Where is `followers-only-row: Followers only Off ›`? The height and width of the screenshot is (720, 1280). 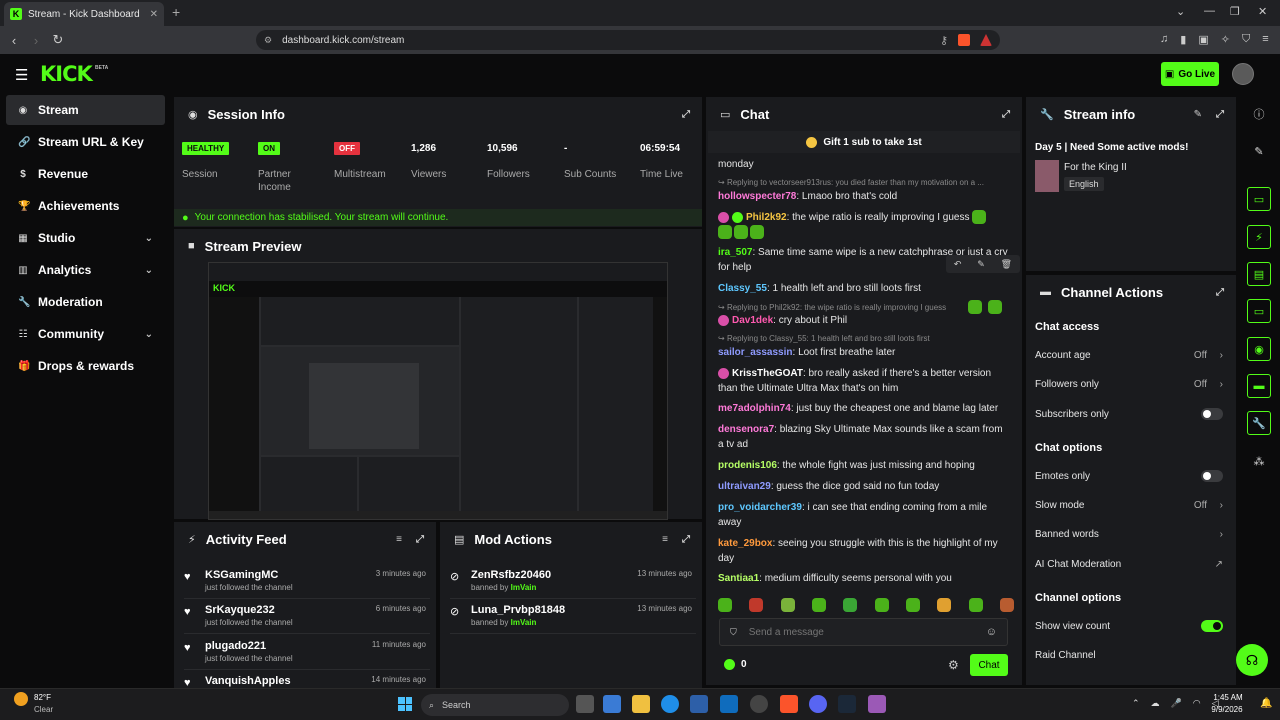
followers-only-row: Followers only Off › is located at coordinates (1130, 384).